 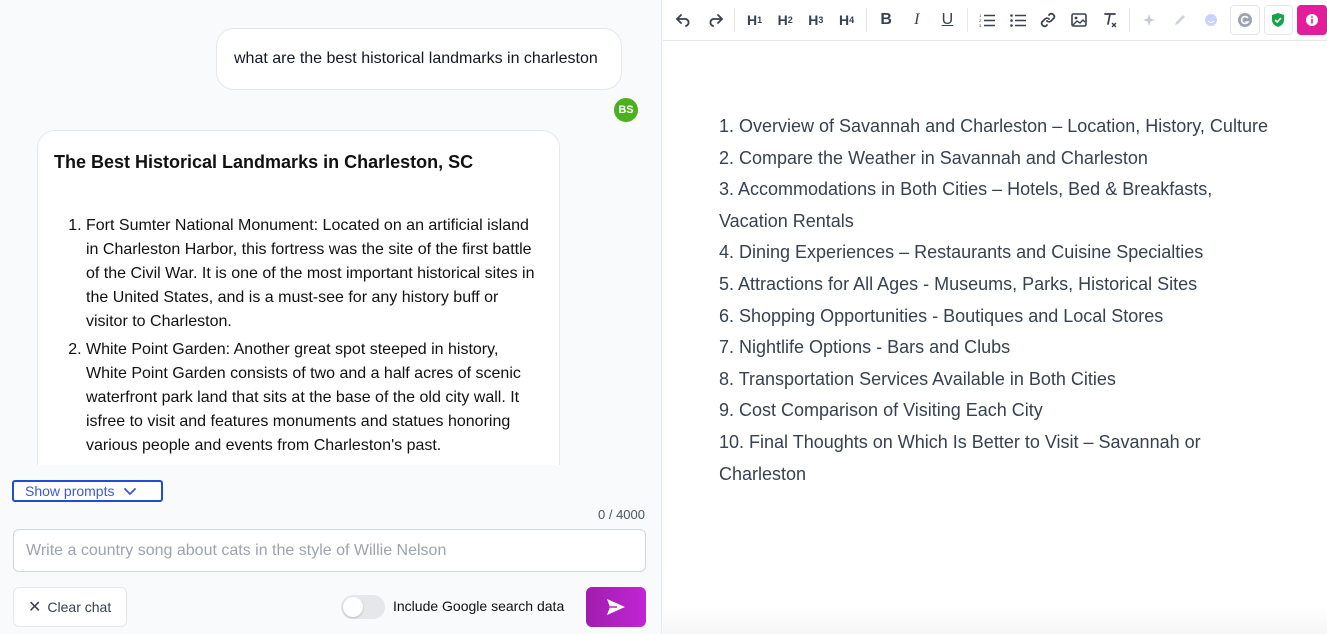 I want to click on heading-1-button: H1, so click(x=754, y=20).